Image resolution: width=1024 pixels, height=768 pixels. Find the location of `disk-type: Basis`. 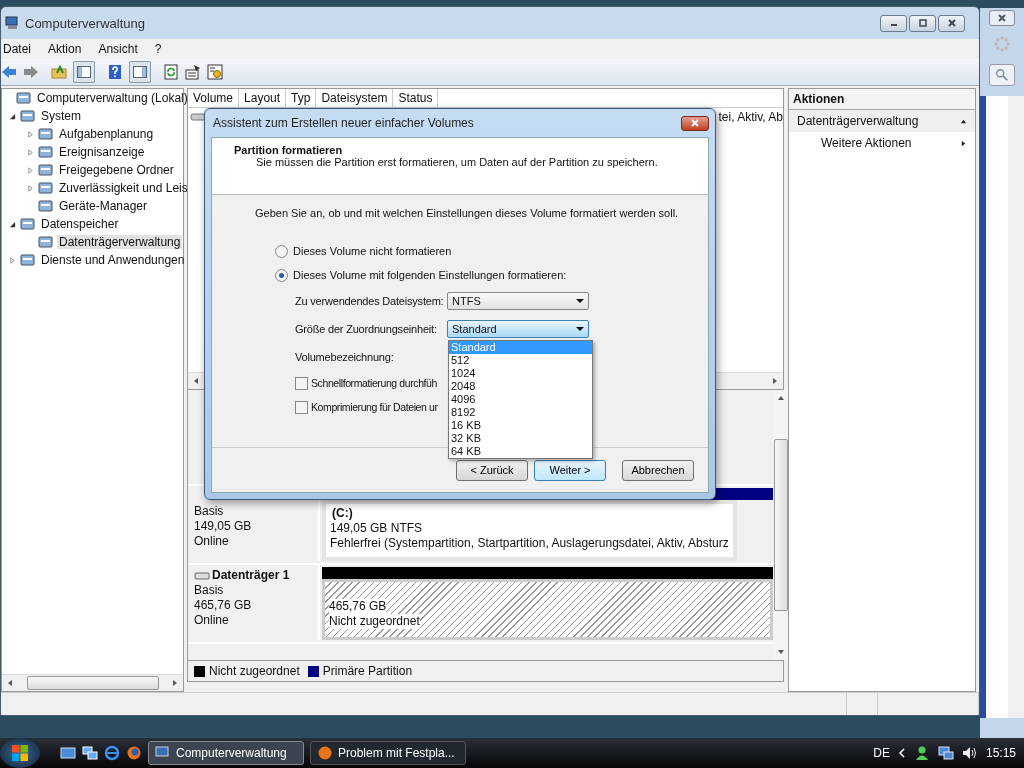

disk-type: Basis is located at coordinates (209, 590).